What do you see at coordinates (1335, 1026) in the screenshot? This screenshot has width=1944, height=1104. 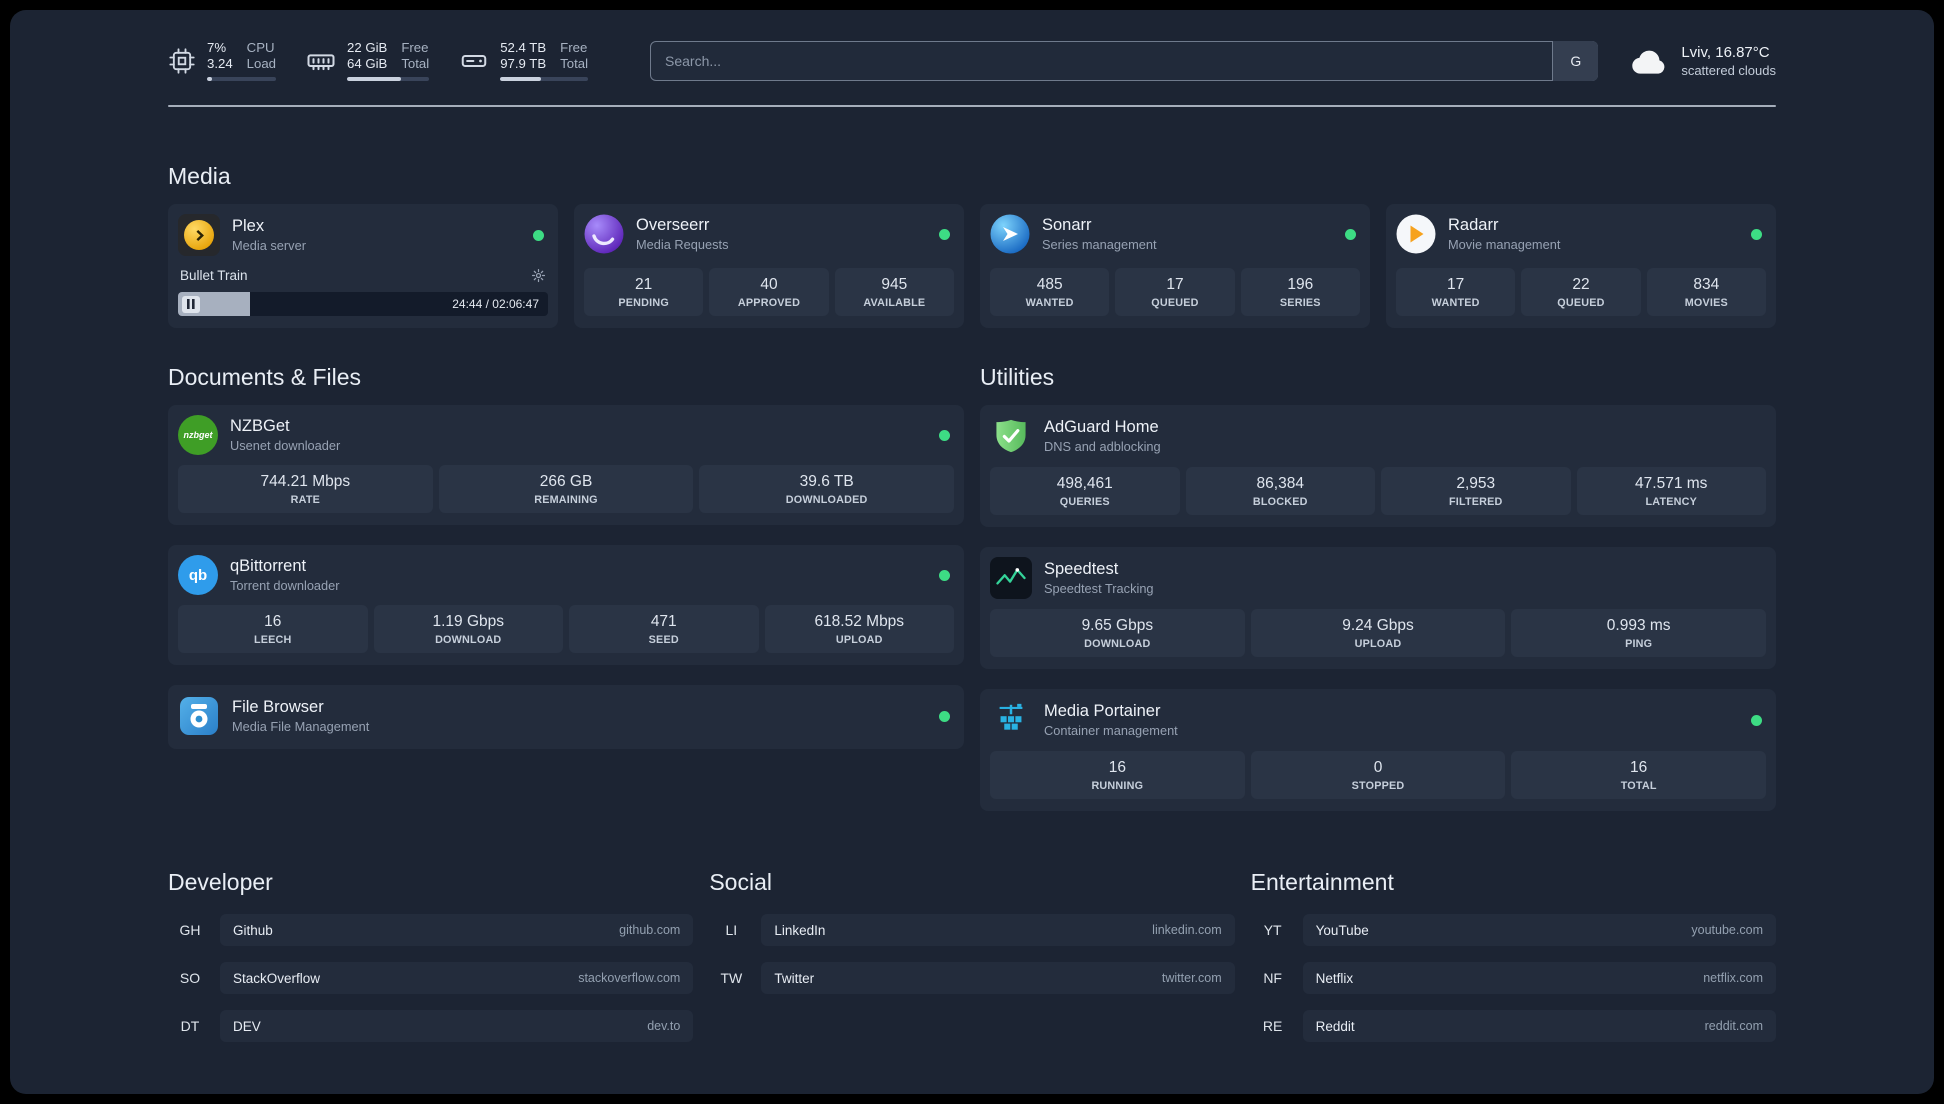 I see `bookmark-name: Reddit` at bounding box center [1335, 1026].